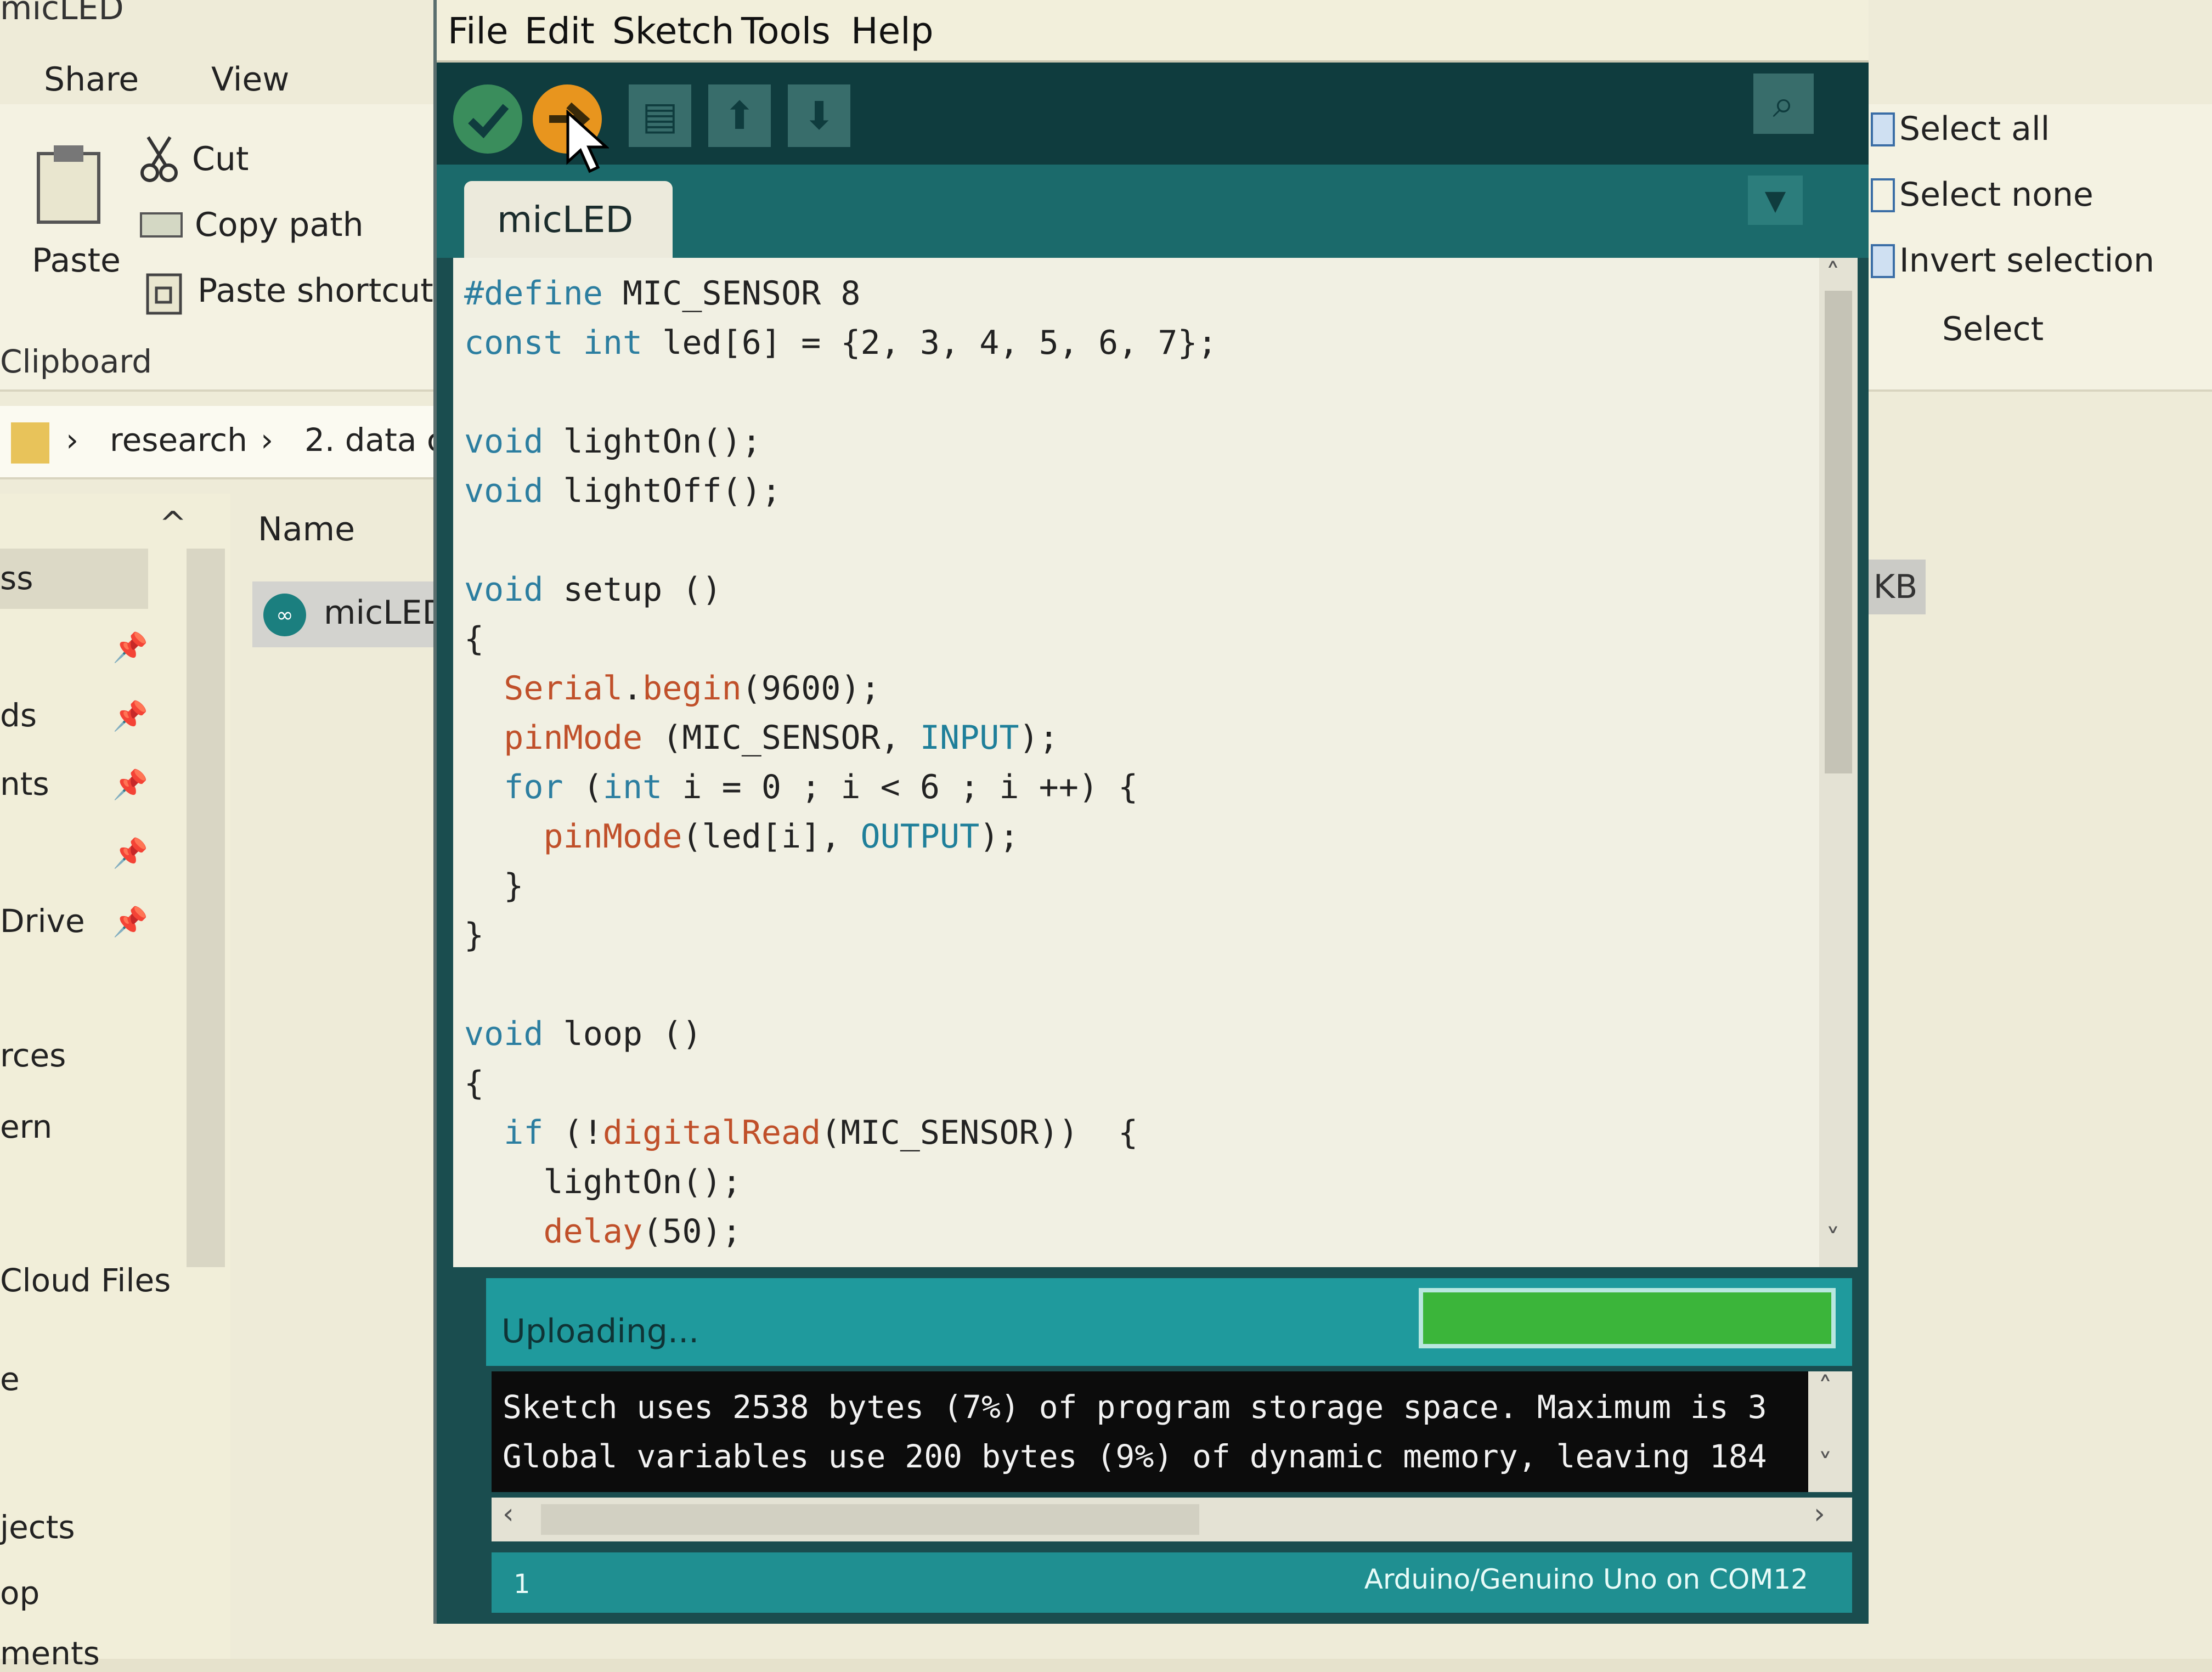 This screenshot has width=2212, height=1672. What do you see at coordinates (279, 225) in the screenshot?
I see `copy-path-button: Copy path` at bounding box center [279, 225].